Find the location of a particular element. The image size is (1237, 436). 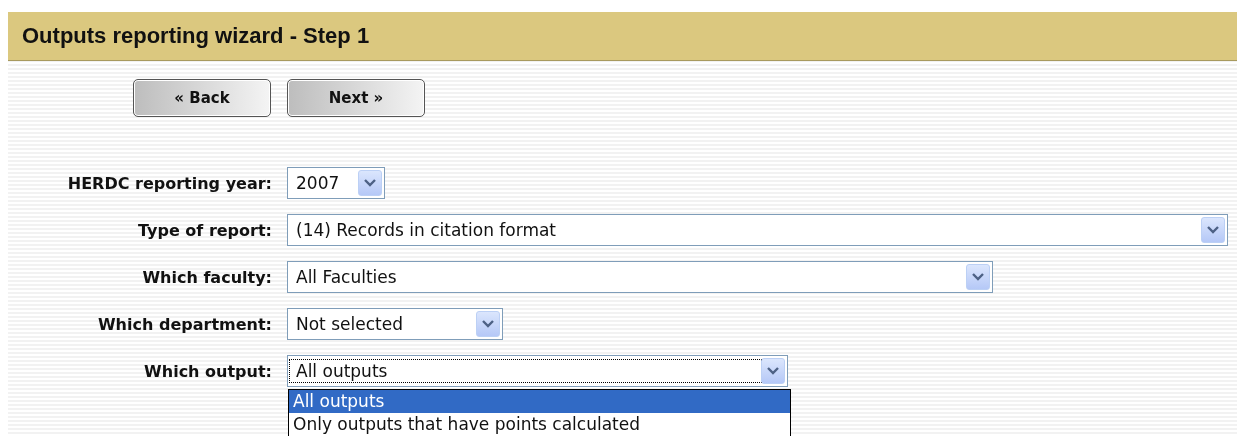

field-label: Which faculty: is located at coordinates (206, 277).